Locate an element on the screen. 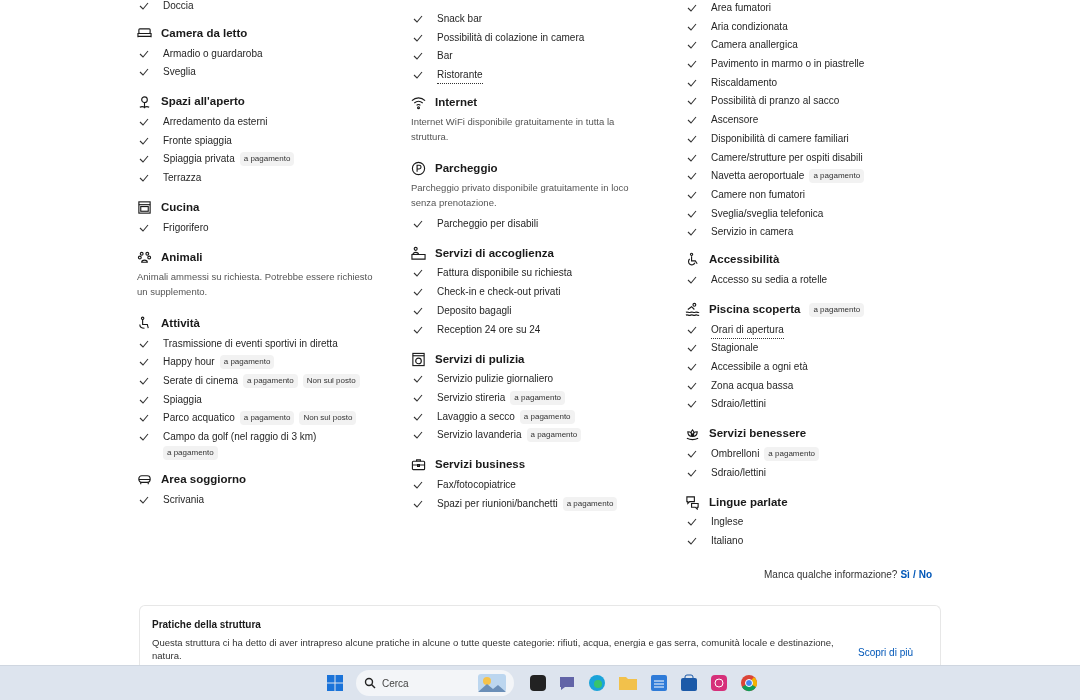 The image size is (1080, 700). amenity-label: Possibilità di colazione in camera is located at coordinates (511, 37).